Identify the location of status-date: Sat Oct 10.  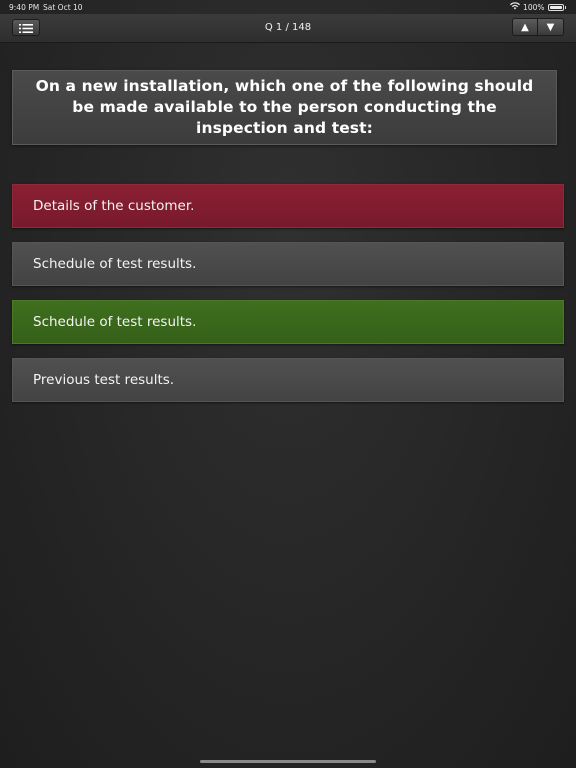
(63, 7).